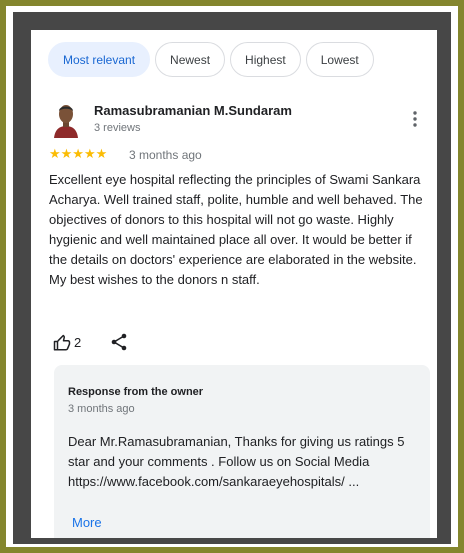  What do you see at coordinates (136, 392) in the screenshot?
I see `owner-response-title: Response from the owner` at bounding box center [136, 392].